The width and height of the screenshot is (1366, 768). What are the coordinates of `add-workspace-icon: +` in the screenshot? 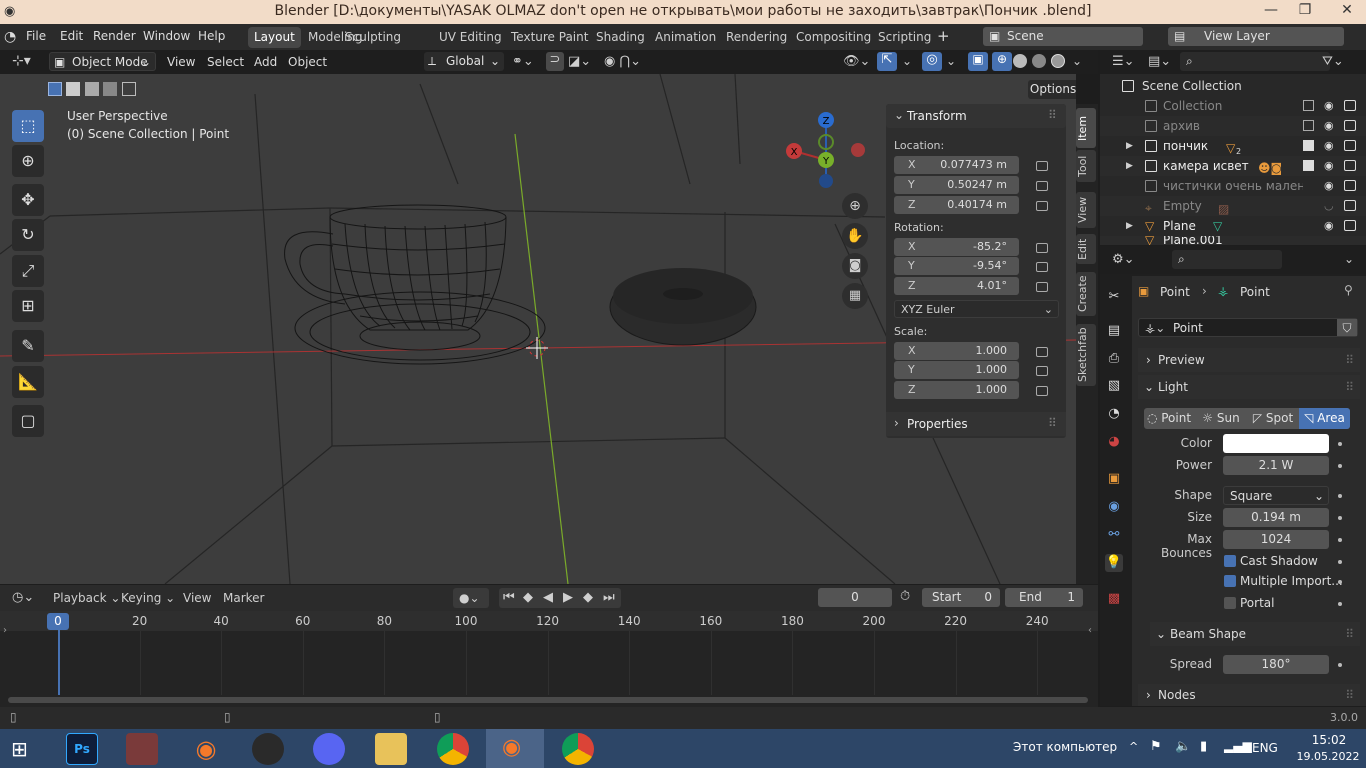 It's located at (943, 36).